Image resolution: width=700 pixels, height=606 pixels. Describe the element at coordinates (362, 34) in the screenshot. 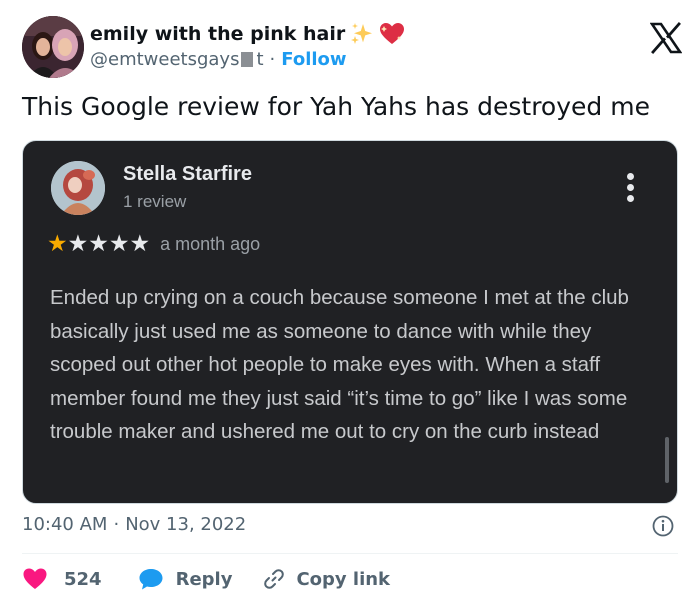

I see `sparkles-icon` at that location.